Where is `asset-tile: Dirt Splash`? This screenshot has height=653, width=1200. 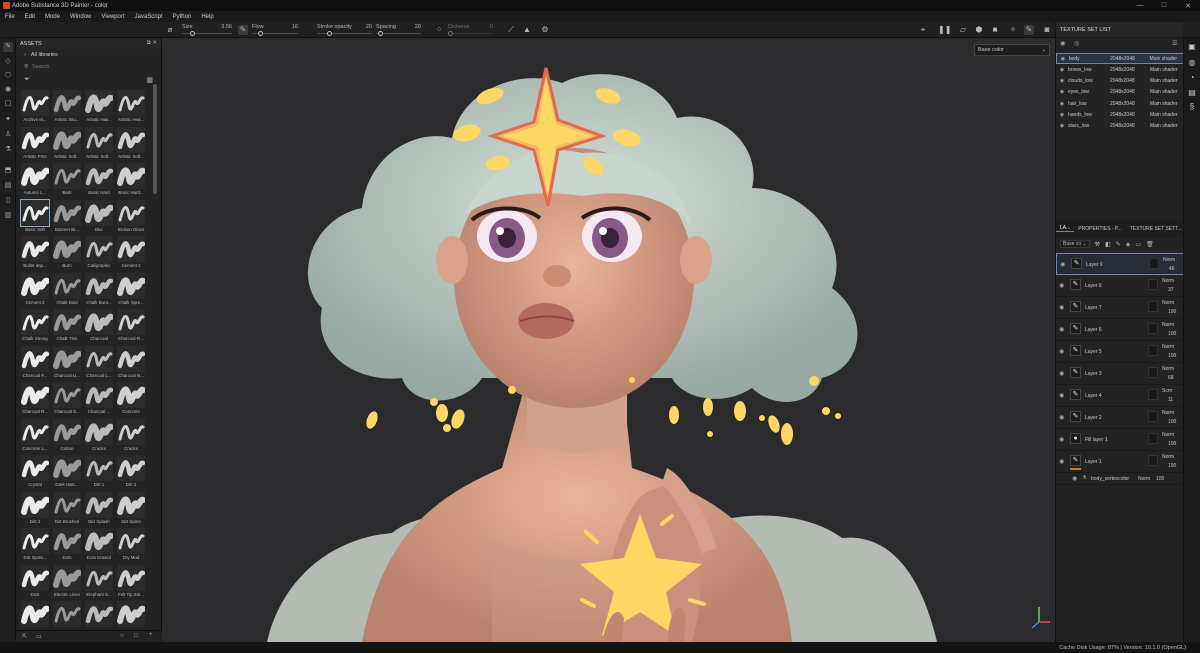
asset-tile: Dirt Splash is located at coordinates (99, 509).